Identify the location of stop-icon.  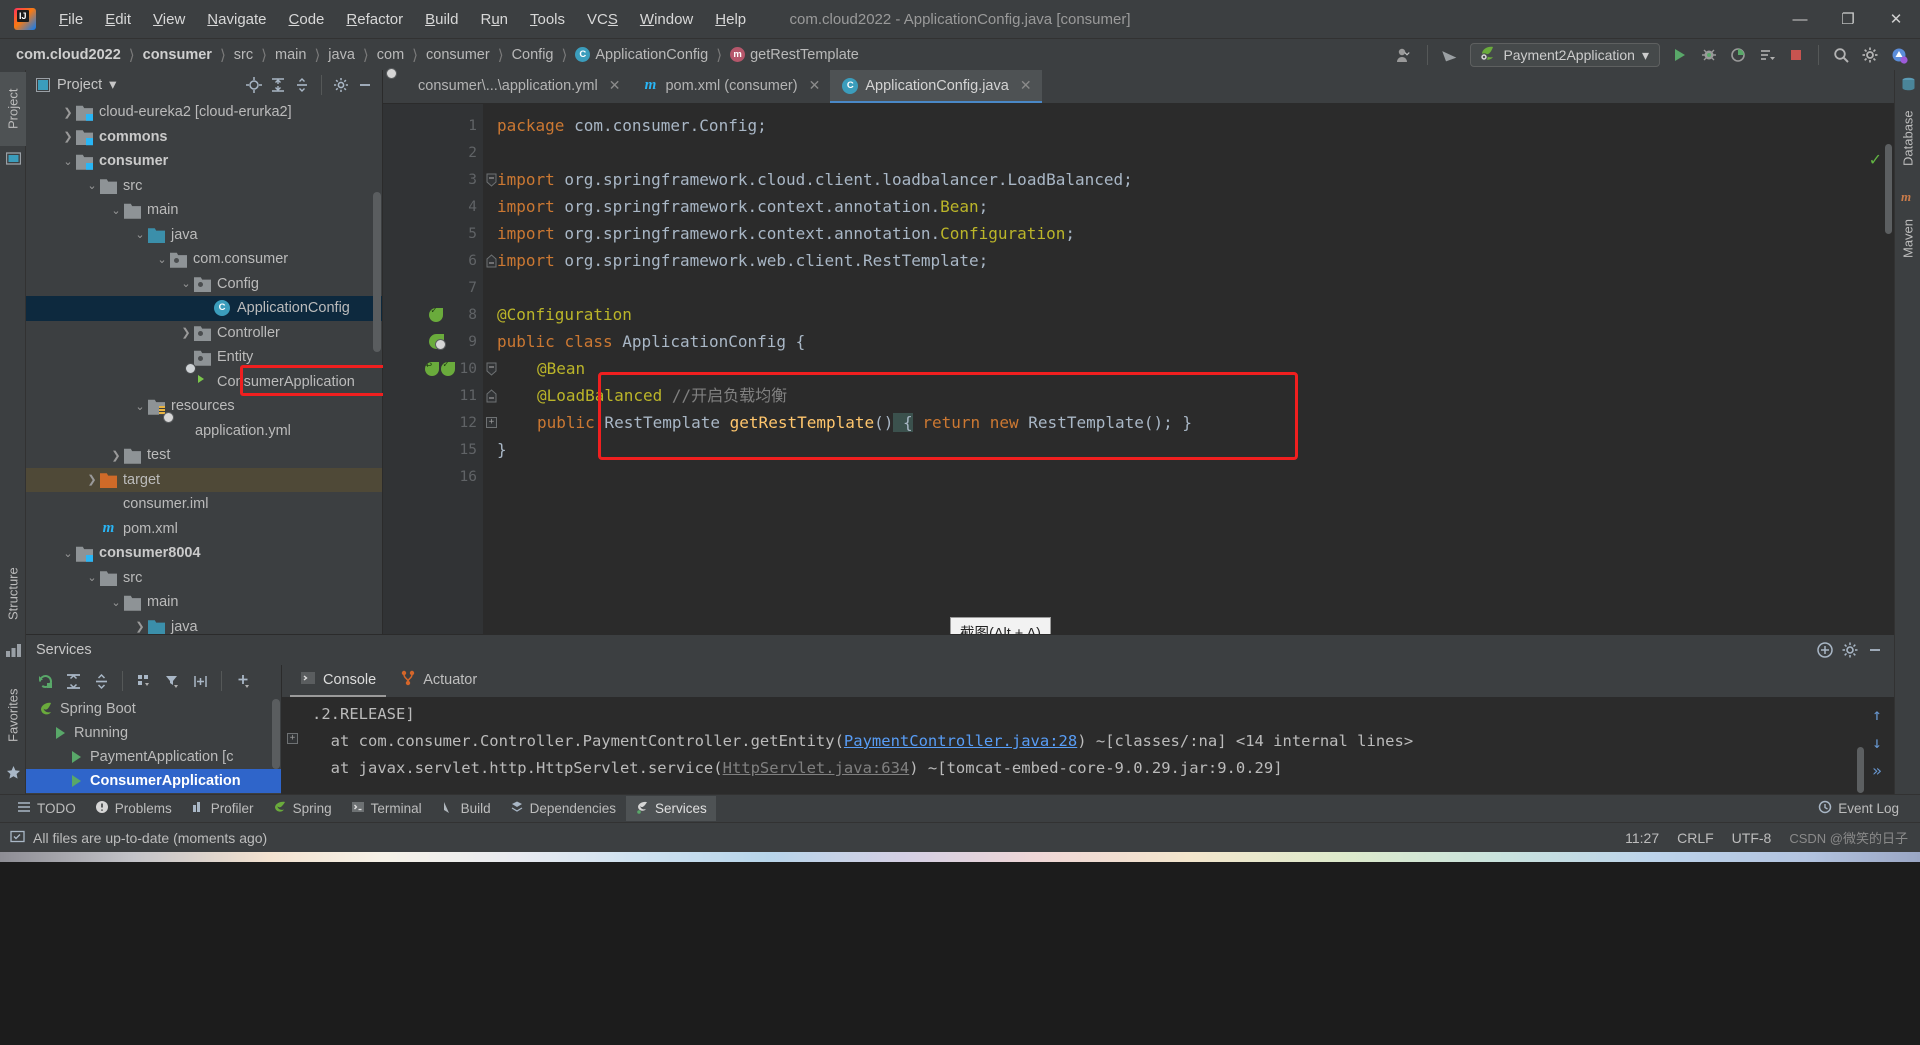
(1796, 55).